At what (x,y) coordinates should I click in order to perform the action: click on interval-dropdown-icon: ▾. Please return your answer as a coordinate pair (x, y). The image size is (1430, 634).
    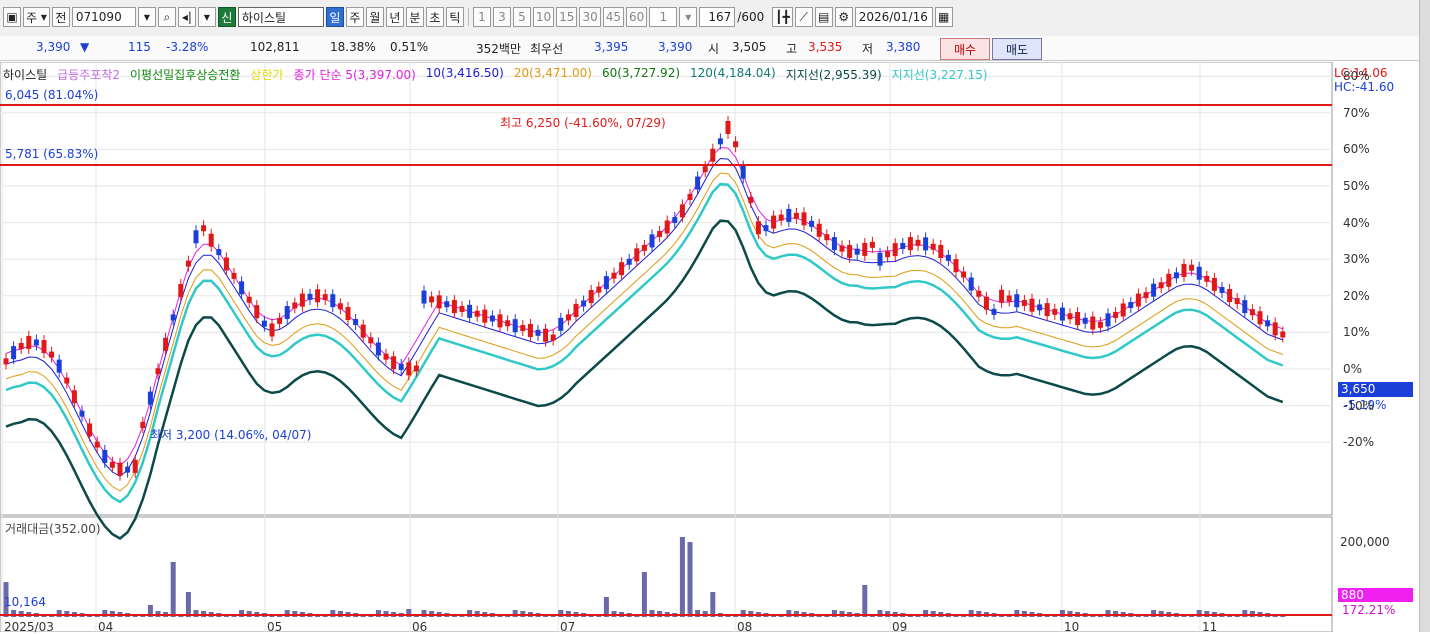
    Looking at the image, I should click on (688, 17).